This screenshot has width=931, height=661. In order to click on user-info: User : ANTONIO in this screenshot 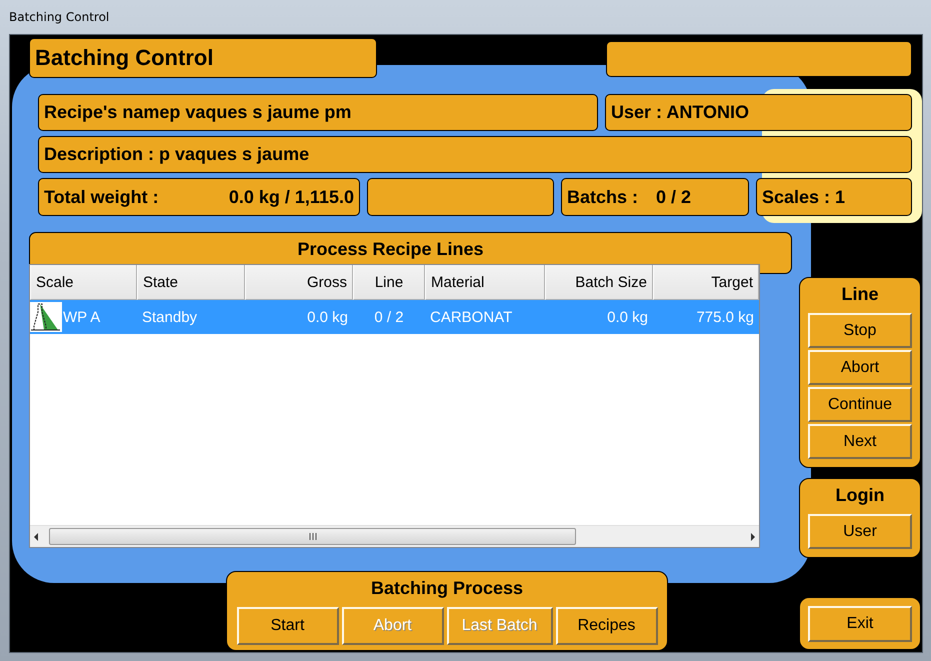, I will do `click(758, 112)`.